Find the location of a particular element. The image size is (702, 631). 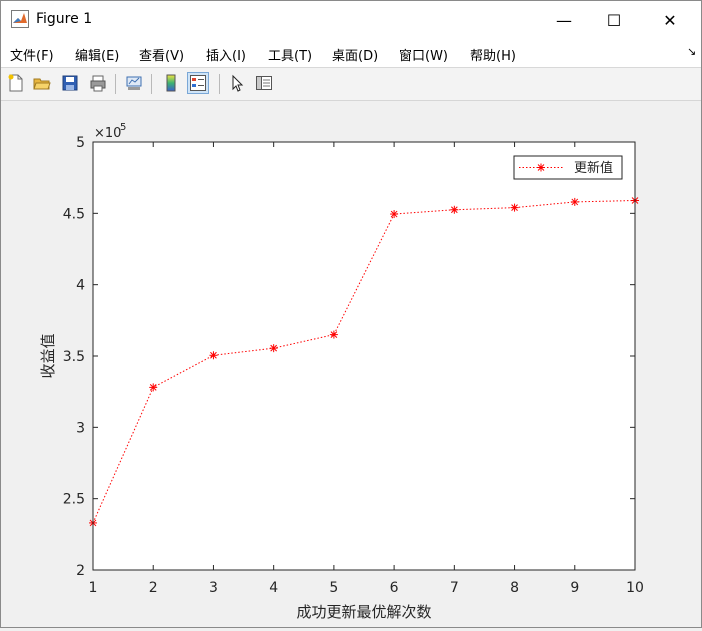

menu-file: 文件(F) is located at coordinates (32, 54).